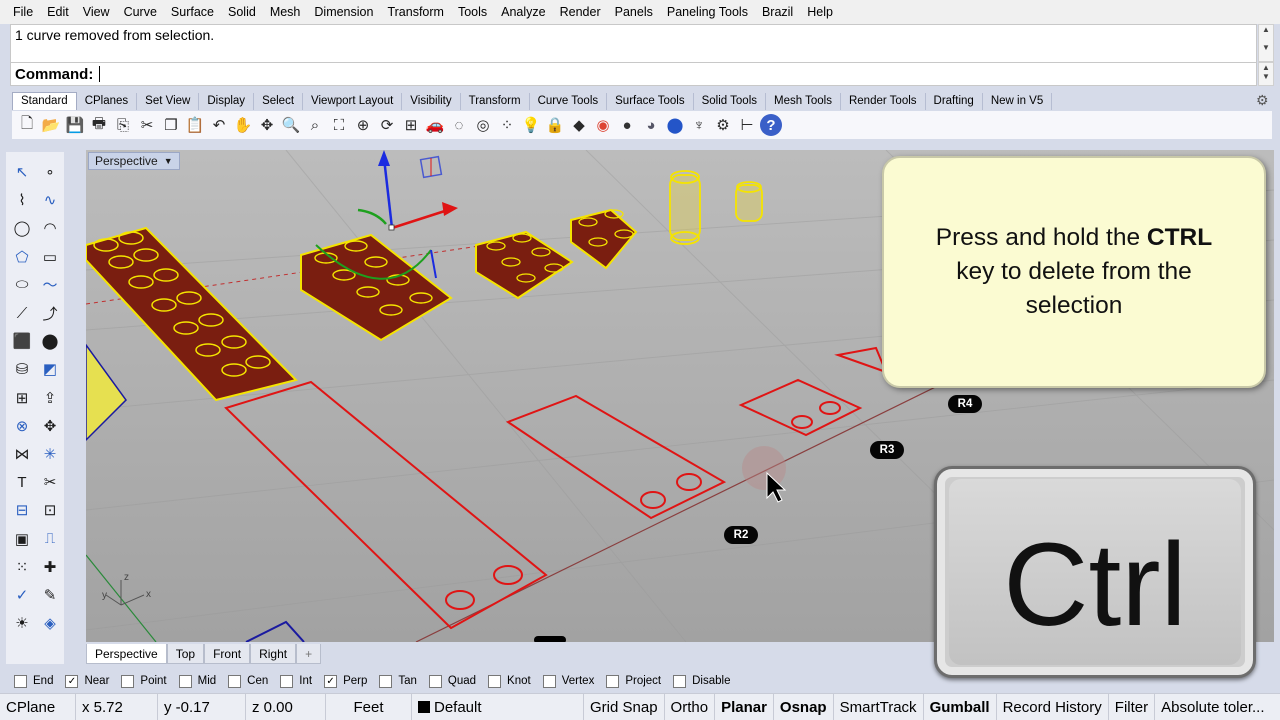 This screenshot has height=720, width=1280. I want to click on tab-set-view: Set View, so click(168, 101).